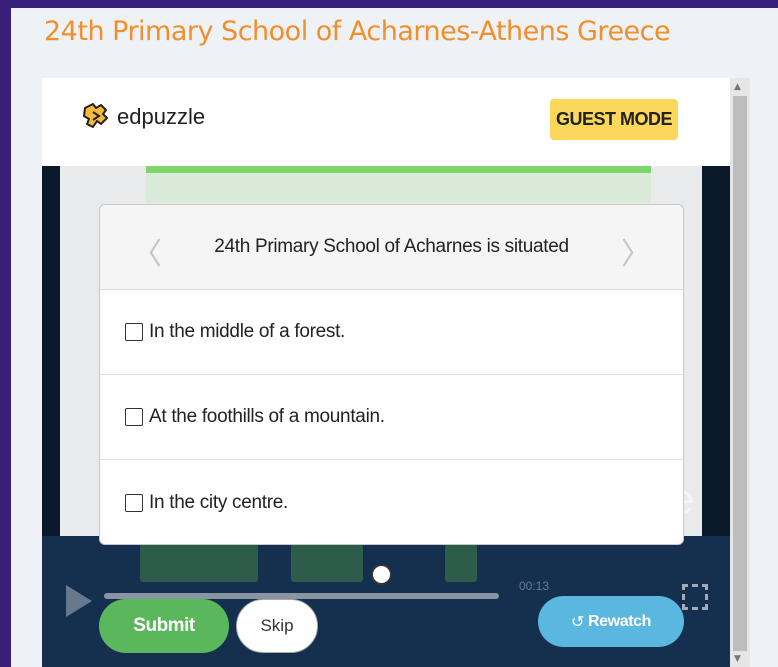 Image resolution: width=778 pixels, height=667 pixels. What do you see at coordinates (614, 119) in the screenshot?
I see `guest-mode-badge: GUEST MODE` at bounding box center [614, 119].